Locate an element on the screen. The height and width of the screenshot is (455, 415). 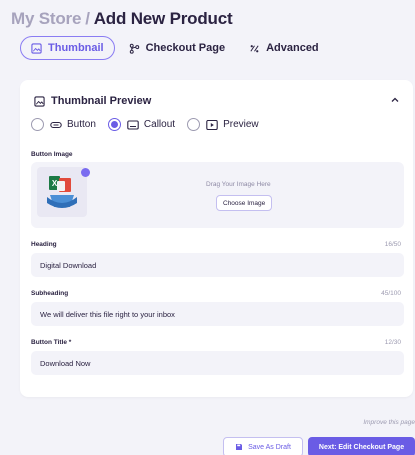
tab-thumbnail: Thumbnail is located at coordinates (67, 48).